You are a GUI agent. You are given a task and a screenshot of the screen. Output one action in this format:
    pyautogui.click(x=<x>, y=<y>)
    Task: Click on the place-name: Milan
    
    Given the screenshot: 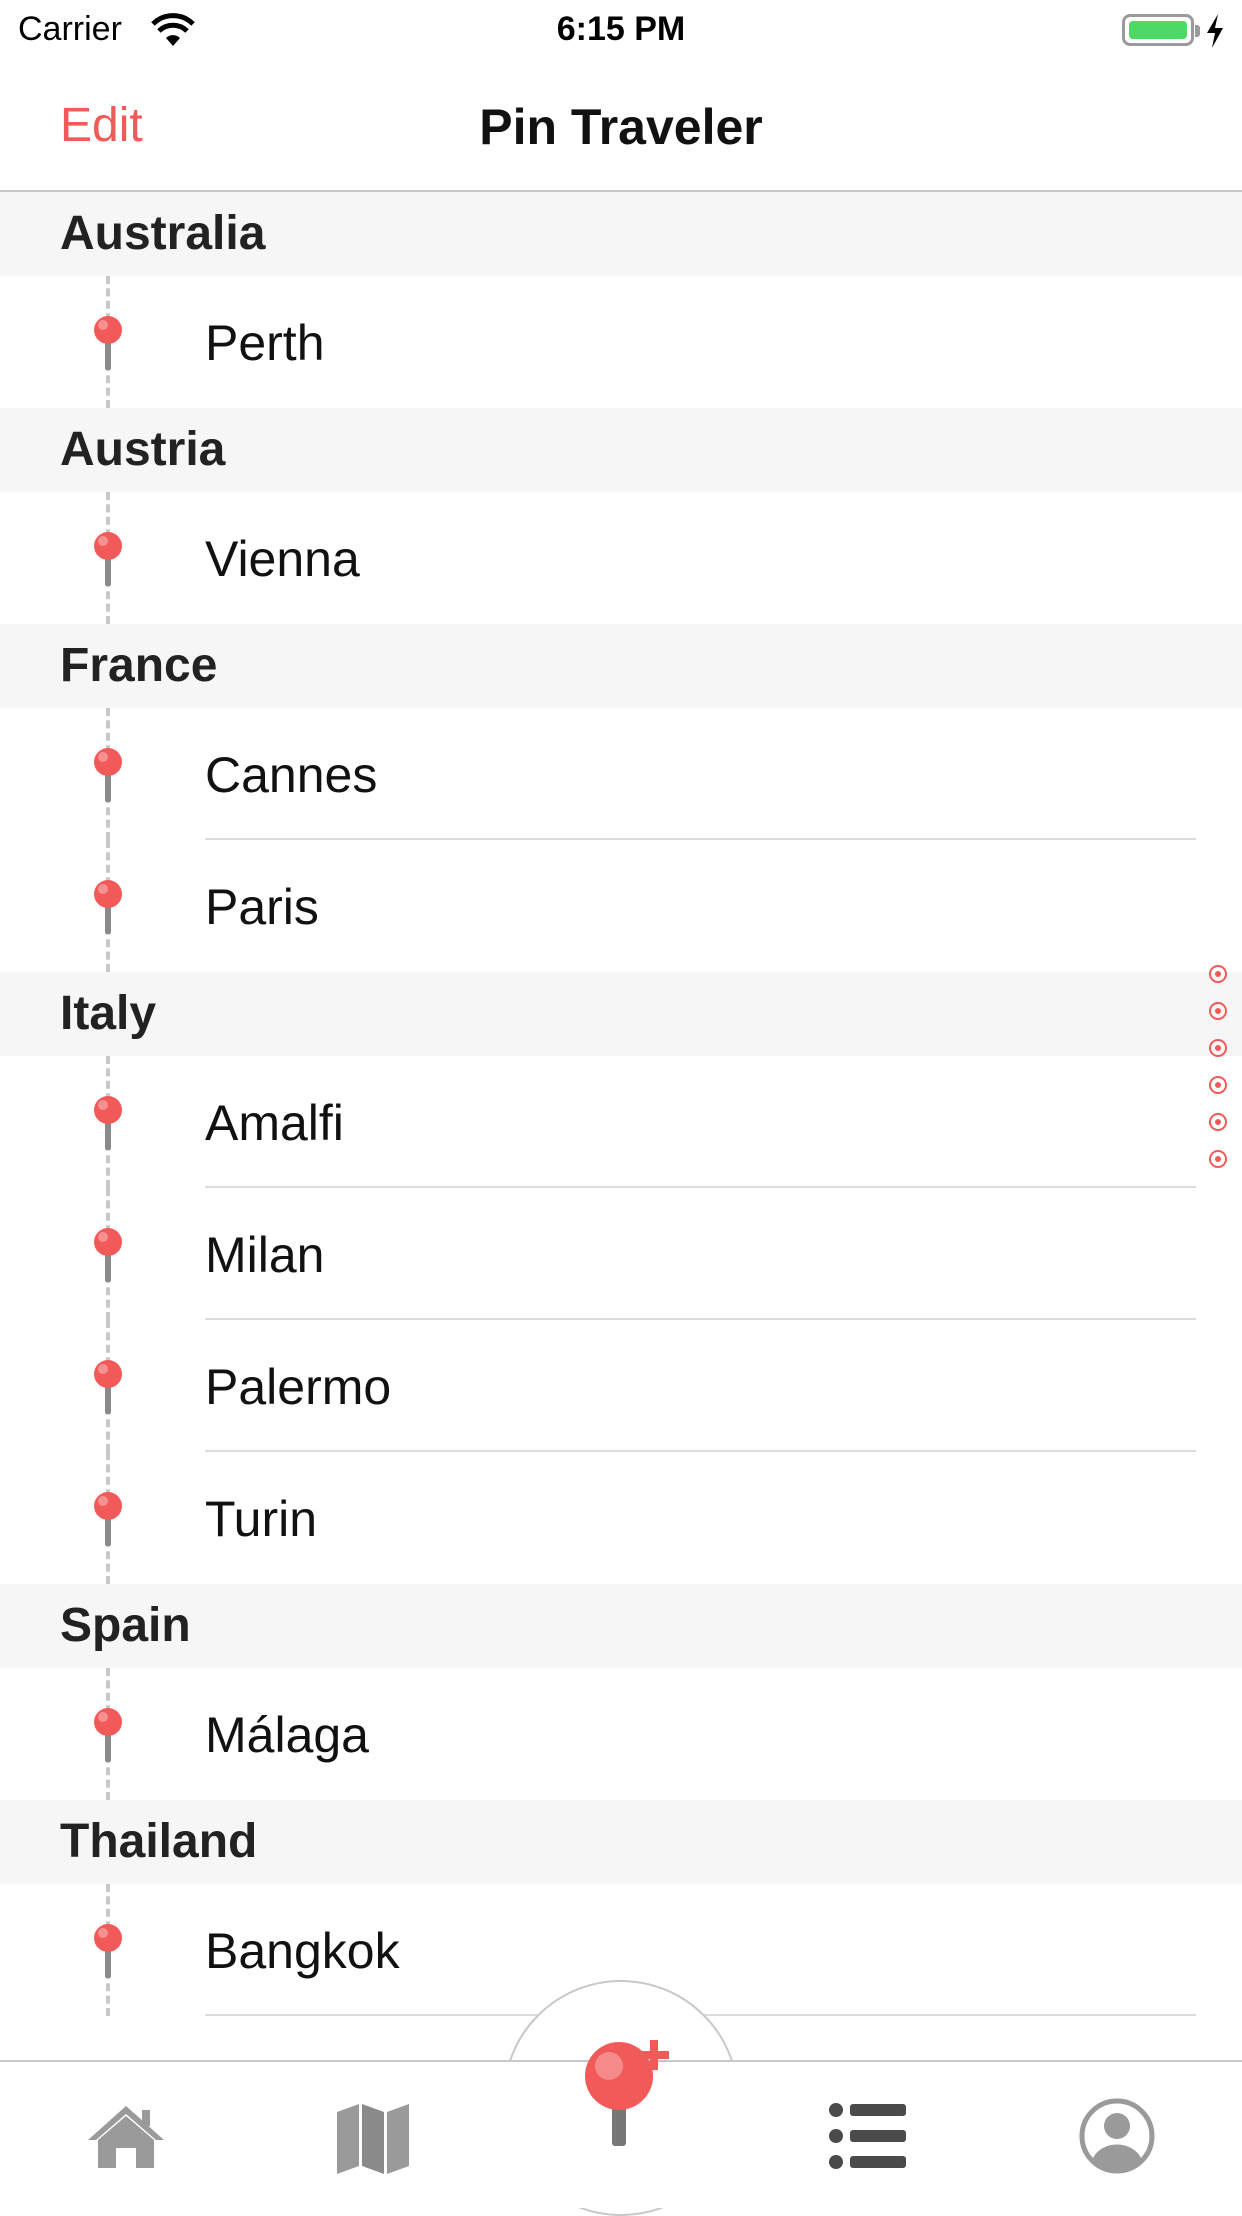 What is the action you would take?
    pyautogui.click(x=265, y=1255)
    